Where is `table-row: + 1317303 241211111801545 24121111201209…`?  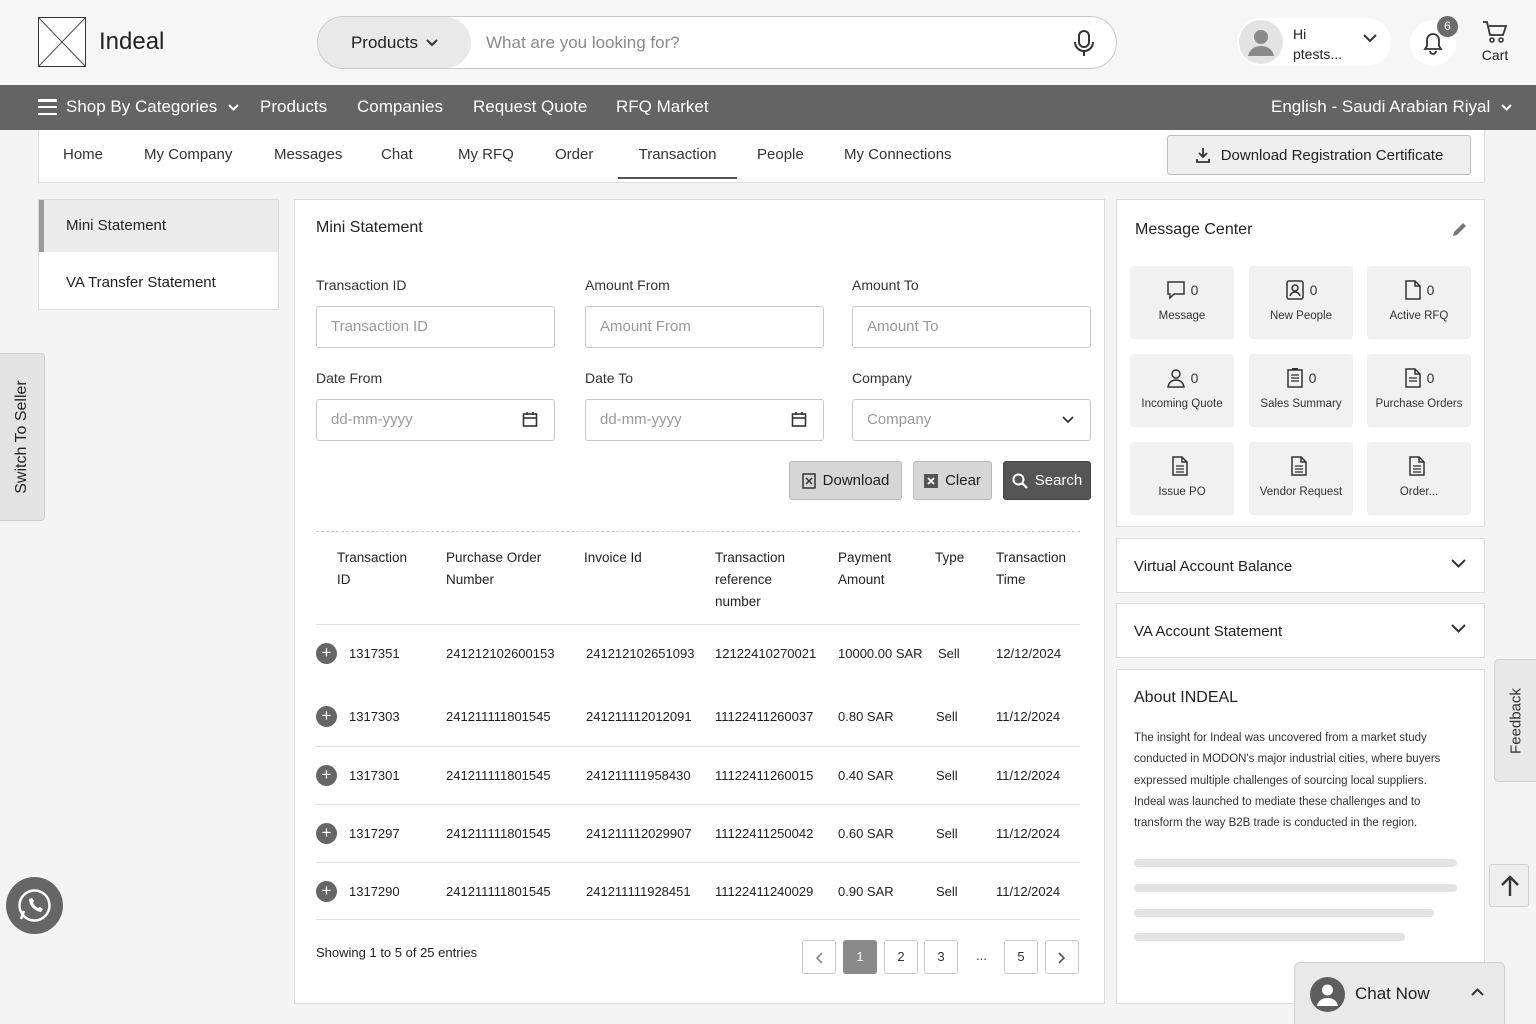 table-row: + 1317303 241211111801545 24121111201209… is located at coordinates (698, 717).